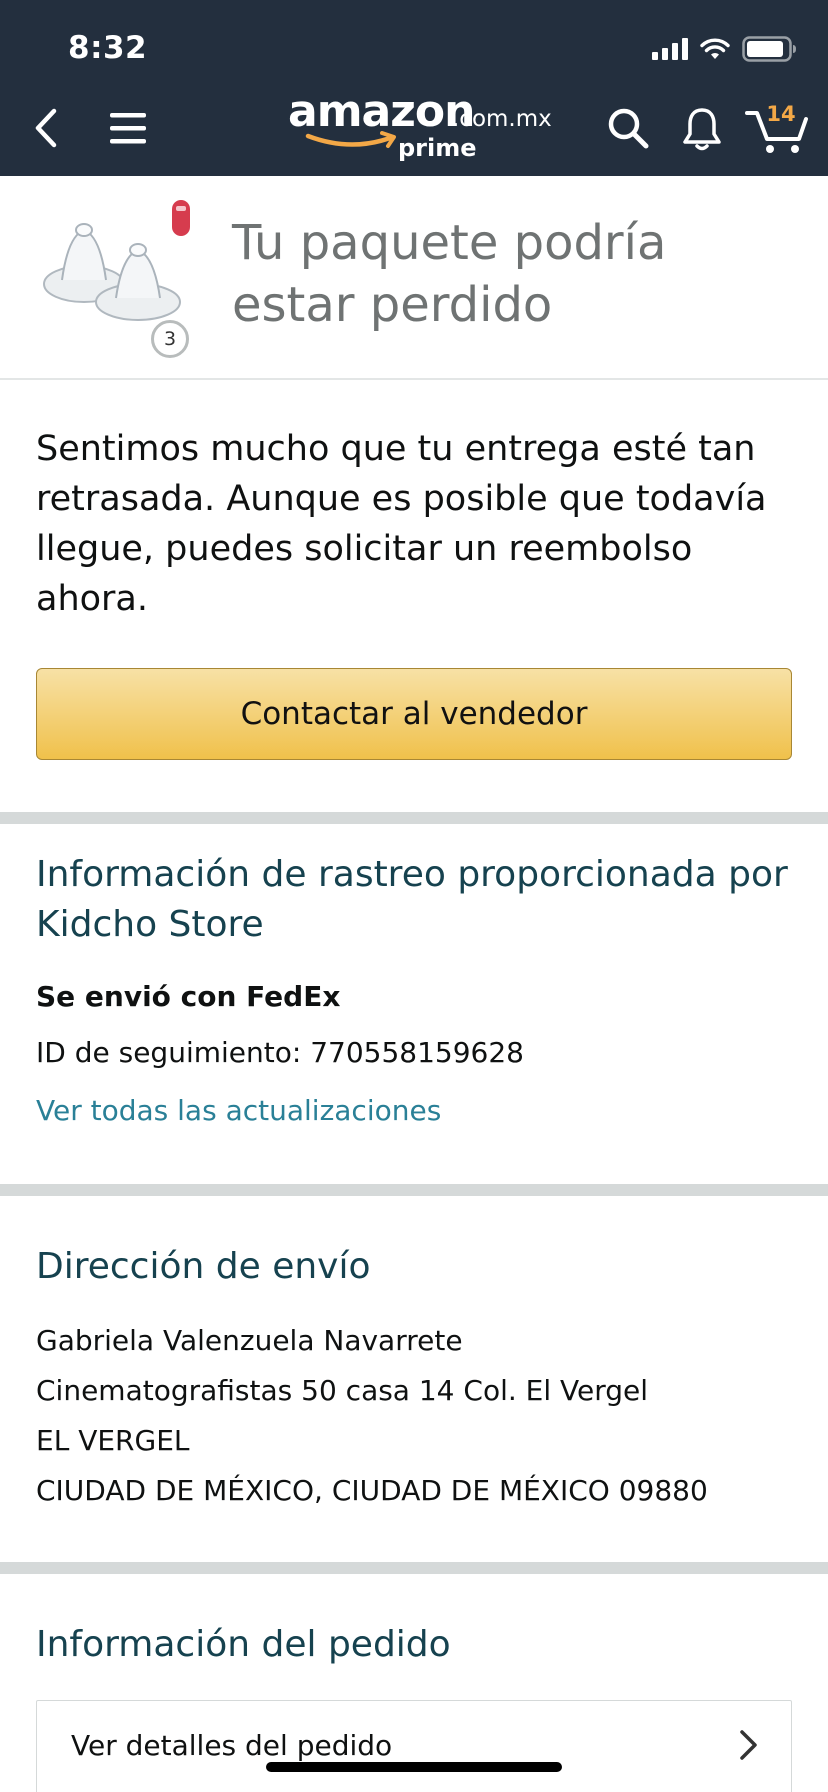 This screenshot has width=828, height=1792. What do you see at coordinates (46, 128) in the screenshot?
I see `back-icon` at bounding box center [46, 128].